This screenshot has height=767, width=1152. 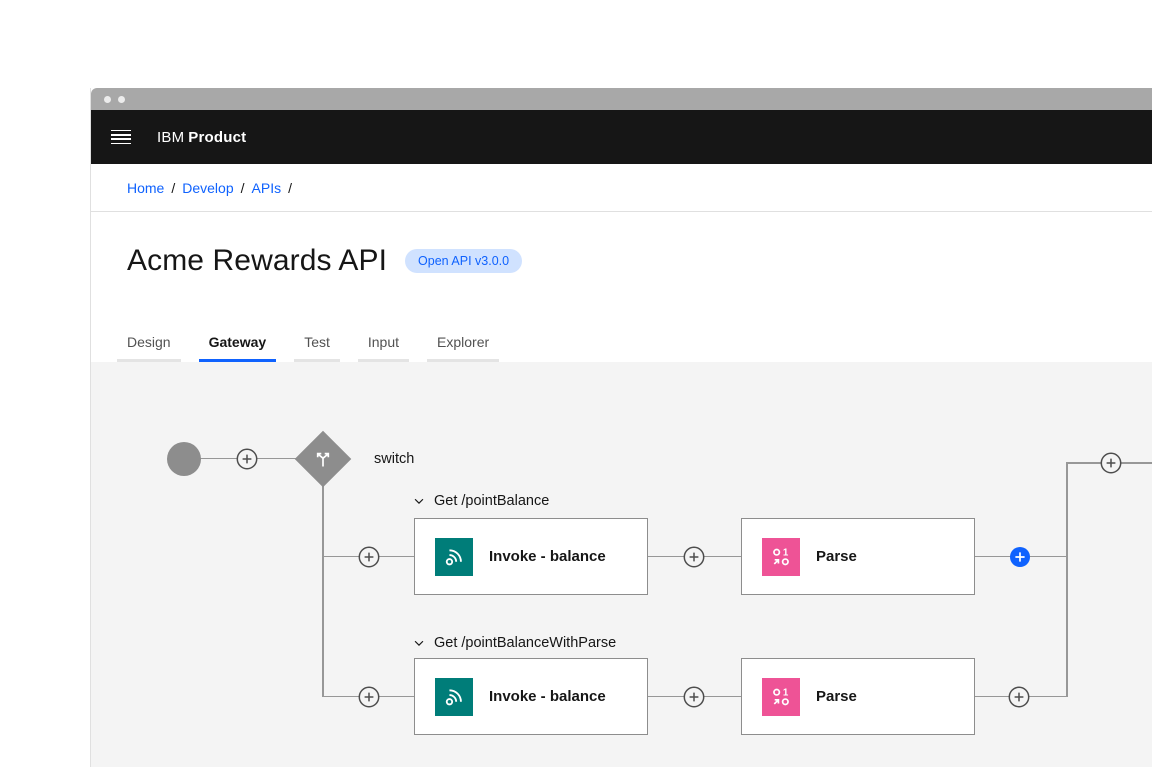 I want to click on breadcrumb: Home / Develop / APIs /, so click(x=213, y=188).